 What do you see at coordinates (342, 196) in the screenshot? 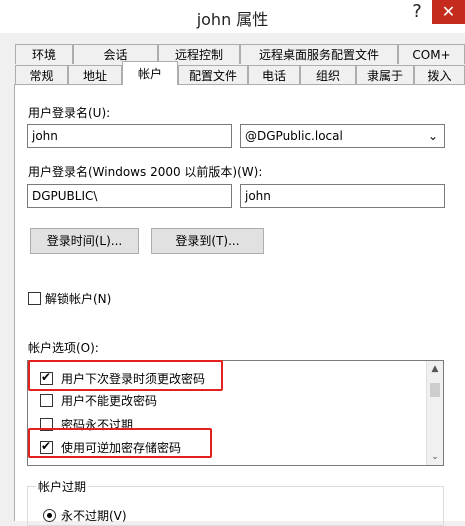
I see `pre2000-name-input: john` at bounding box center [342, 196].